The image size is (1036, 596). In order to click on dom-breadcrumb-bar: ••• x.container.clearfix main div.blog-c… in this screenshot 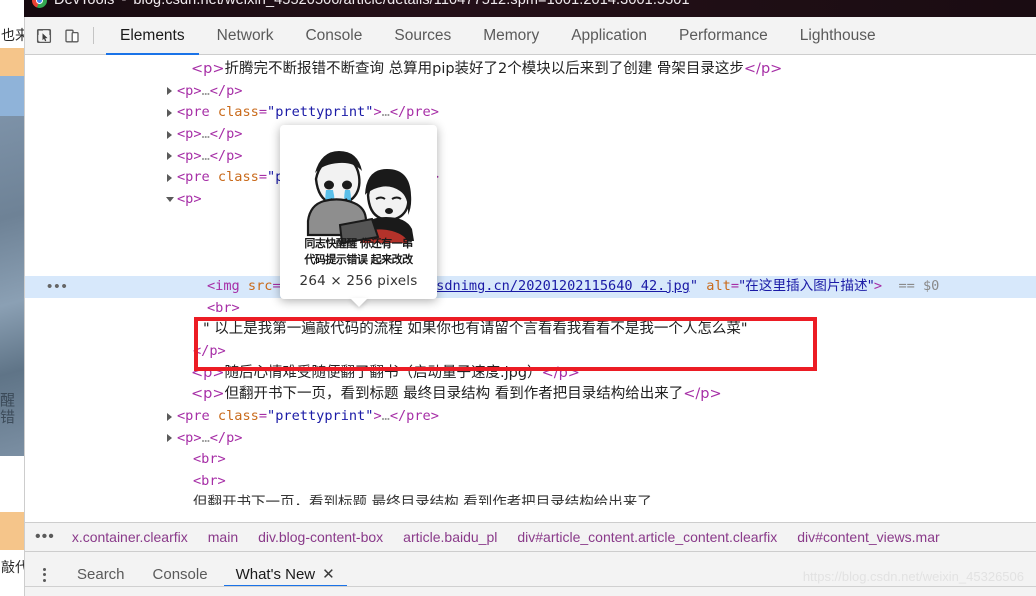, I will do `click(530, 537)`.